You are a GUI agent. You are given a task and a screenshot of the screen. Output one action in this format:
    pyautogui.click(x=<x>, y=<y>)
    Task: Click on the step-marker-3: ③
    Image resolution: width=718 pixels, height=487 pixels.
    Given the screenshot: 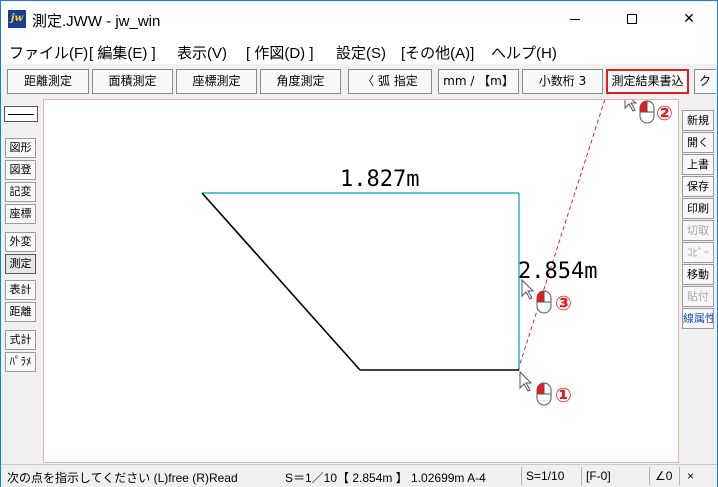 What is the action you would take?
    pyautogui.click(x=563, y=303)
    